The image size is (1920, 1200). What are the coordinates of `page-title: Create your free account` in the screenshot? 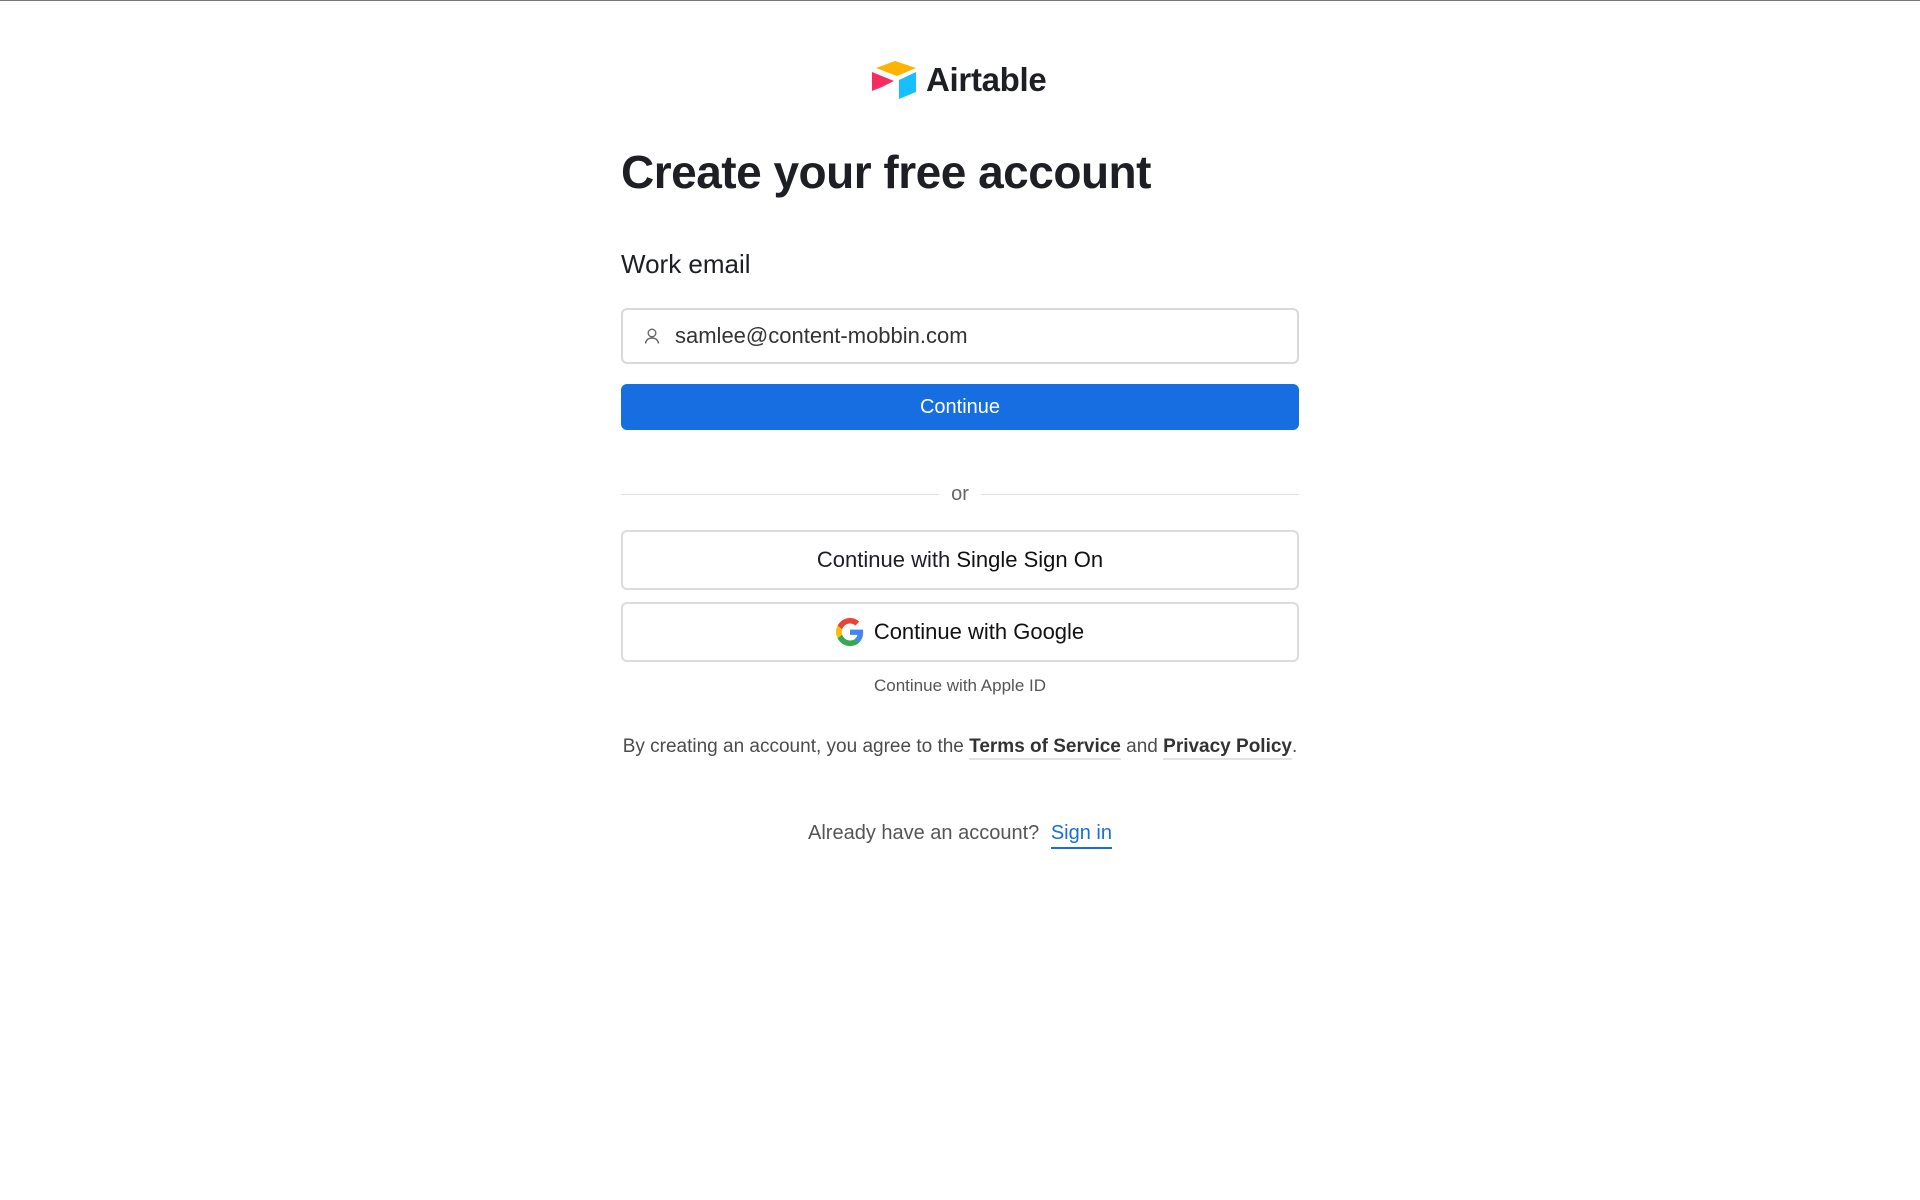 It's located at (886, 172).